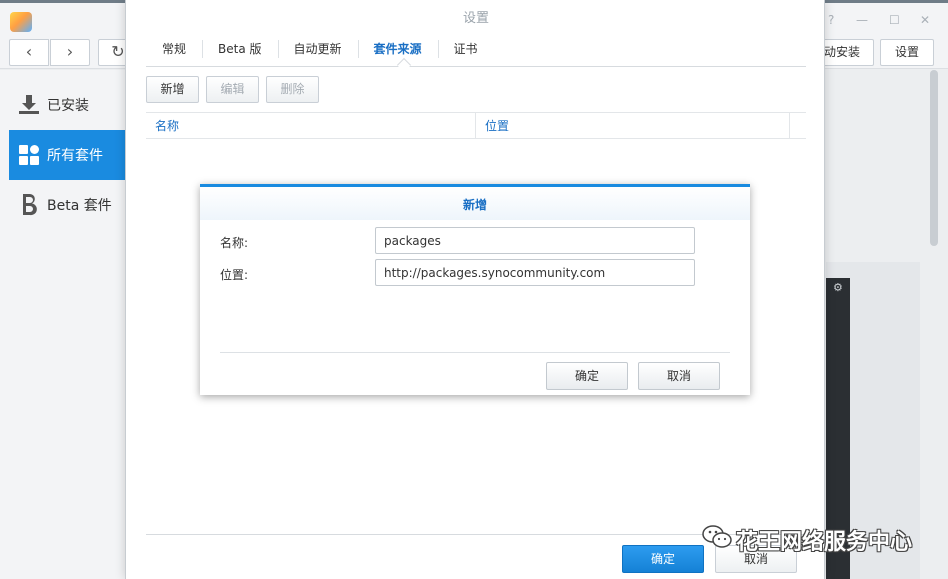 The image size is (948, 579). Describe the element at coordinates (831, 20) in the screenshot. I see `help-icon: ?` at that location.